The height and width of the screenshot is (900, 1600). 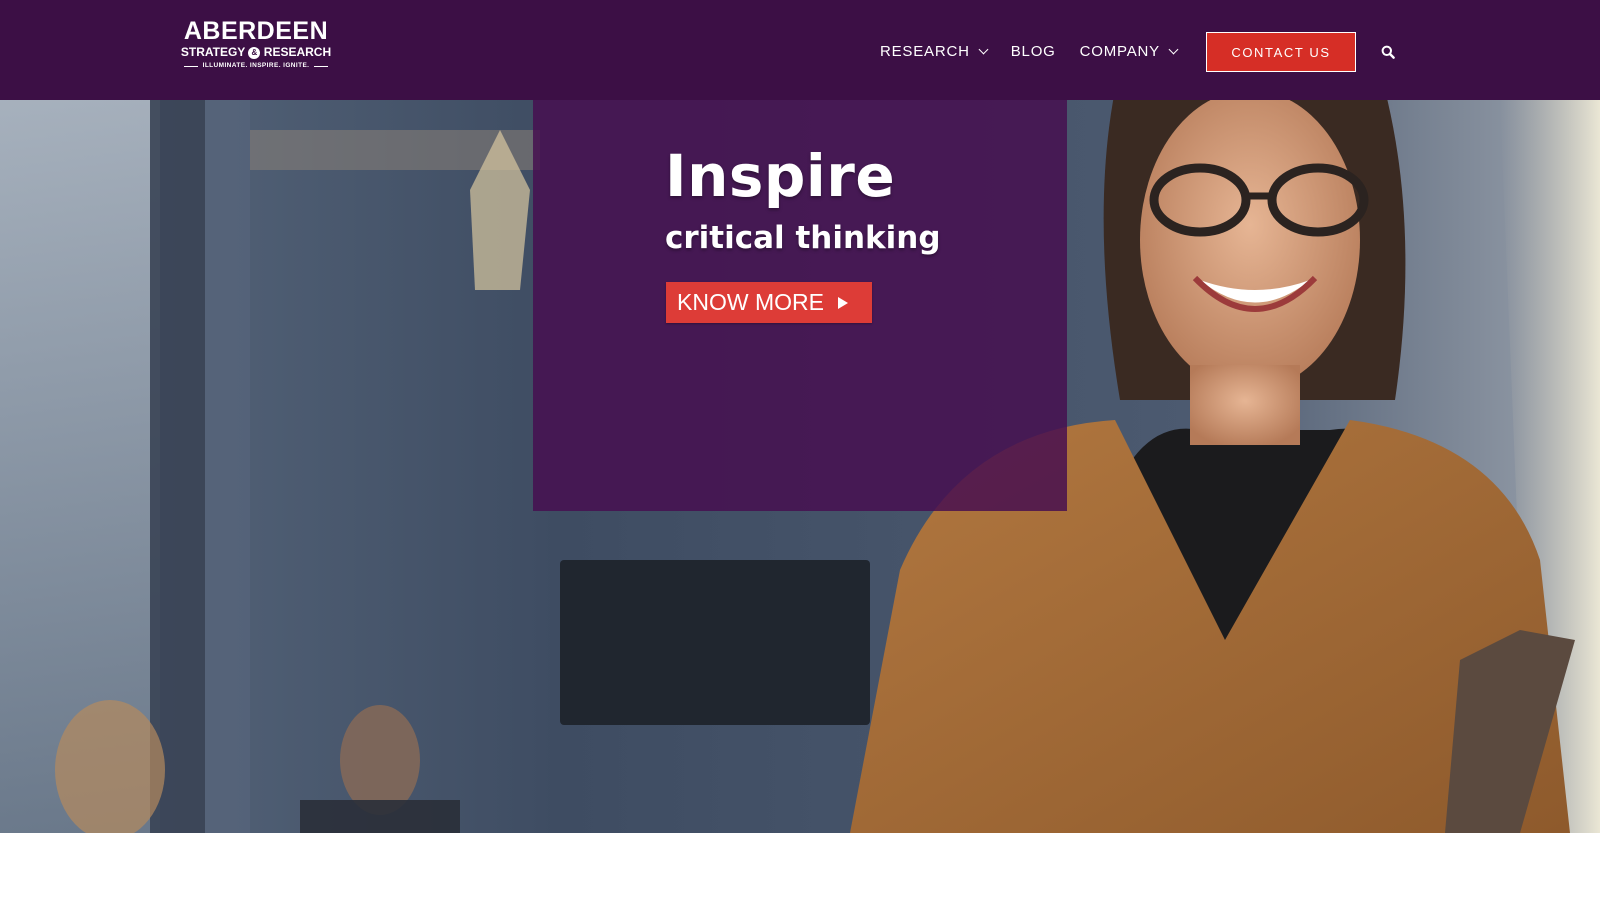 I want to click on logo-tagline: ILLUMINATE. INSPIRE. IGNITE., so click(x=256, y=65).